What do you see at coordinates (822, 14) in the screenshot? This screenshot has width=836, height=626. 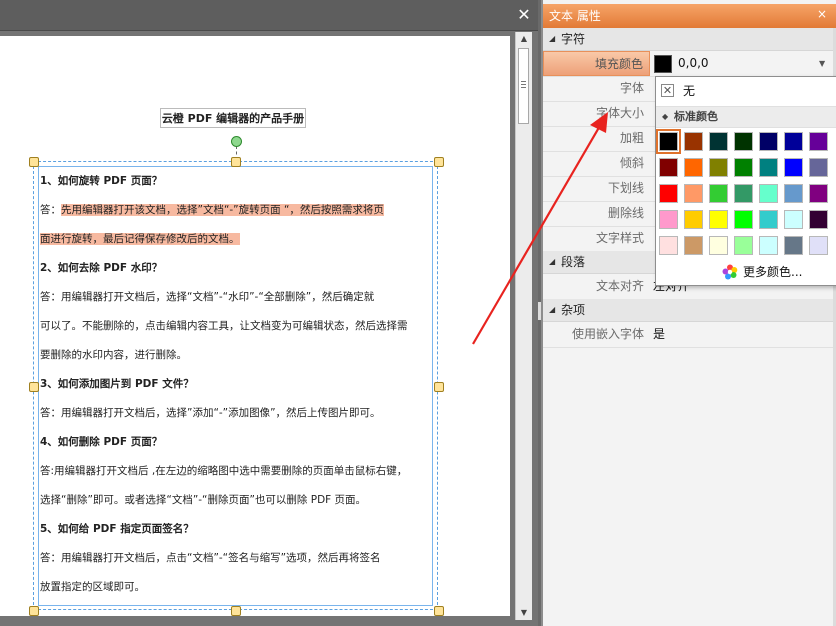 I see `properties-close-icon: ×` at bounding box center [822, 14].